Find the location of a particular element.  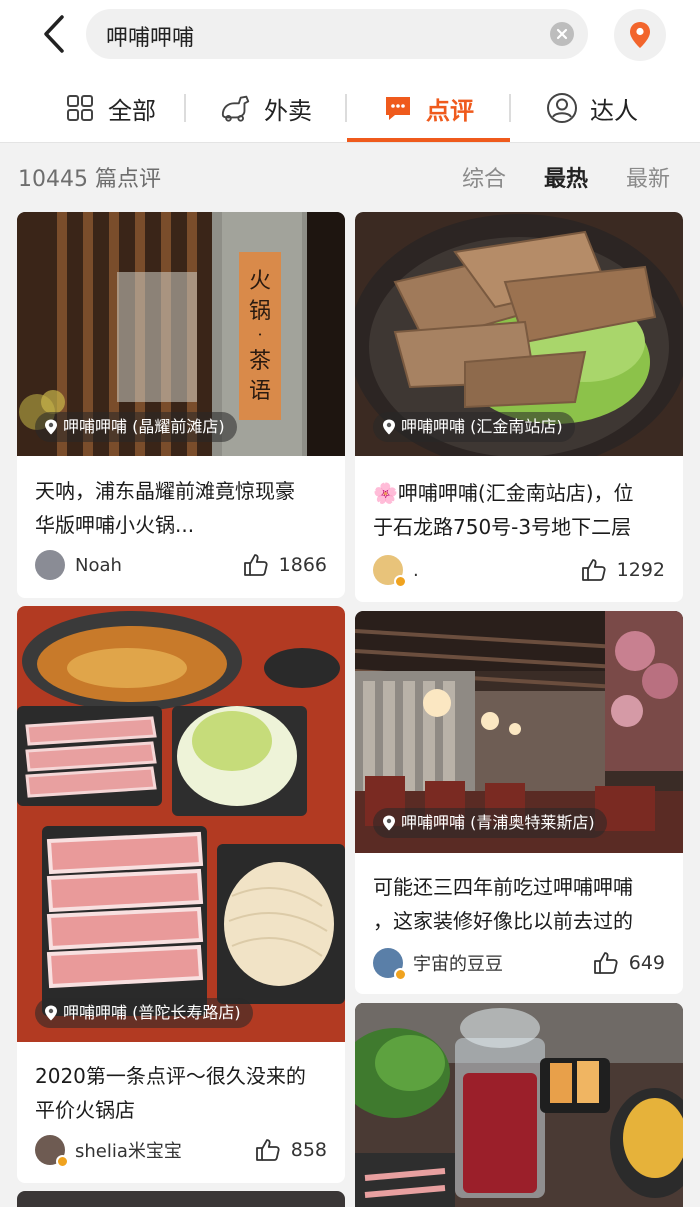

sort-comprehensive: 综合 is located at coordinates (484, 177).